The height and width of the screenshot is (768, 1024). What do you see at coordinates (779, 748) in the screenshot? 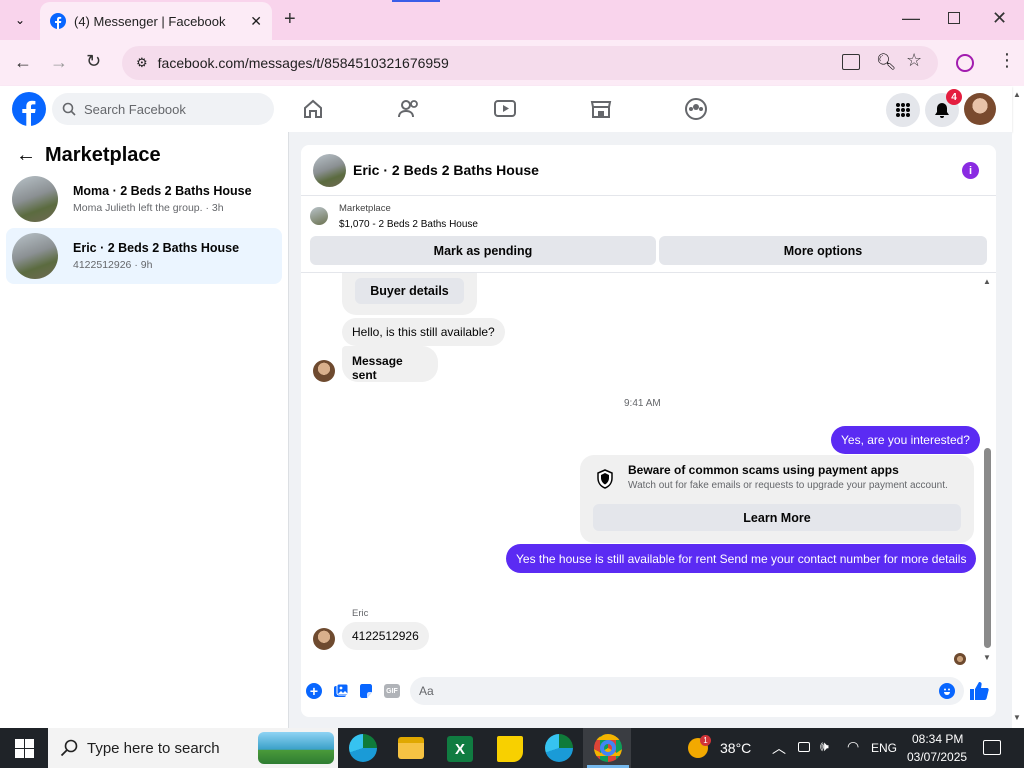
I see `chevron-up-icon: ︿` at bounding box center [779, 748].